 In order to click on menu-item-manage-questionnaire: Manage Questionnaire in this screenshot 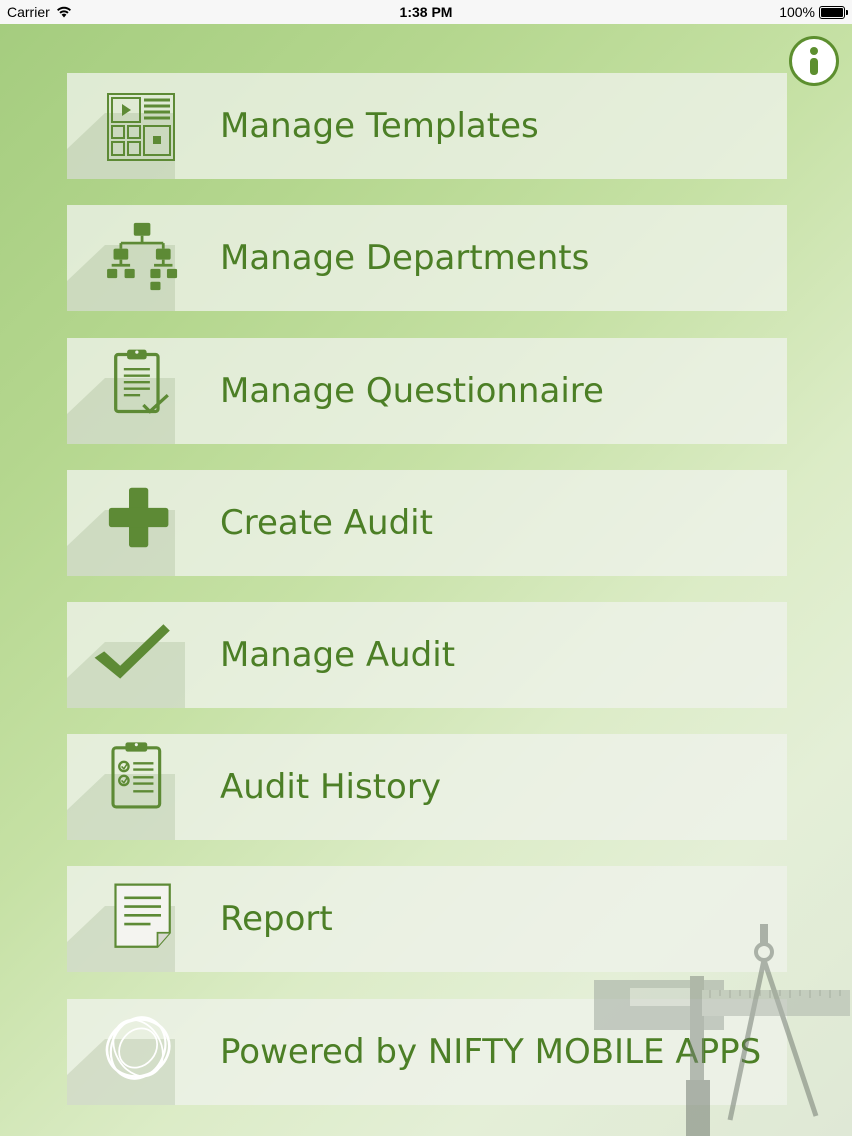, I will do `click(427, 391)`.